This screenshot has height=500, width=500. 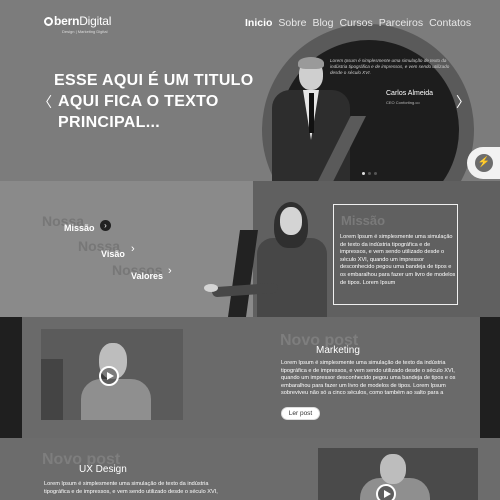 What do you see at coordinates (113, 254) in the screenshot?
I see `tab-visao: Visão` at bounding box center [113, 254].